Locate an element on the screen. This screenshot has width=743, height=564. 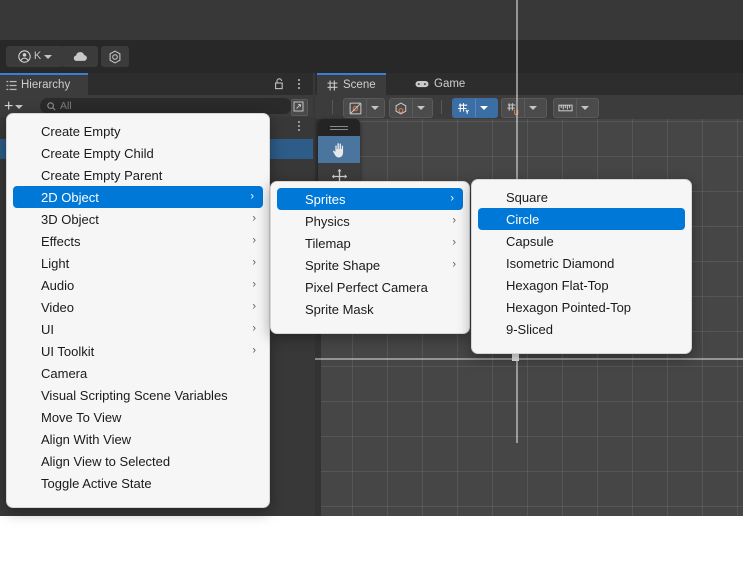
menu-item-sprites: Sprites › is located at coordinates (370, 199).